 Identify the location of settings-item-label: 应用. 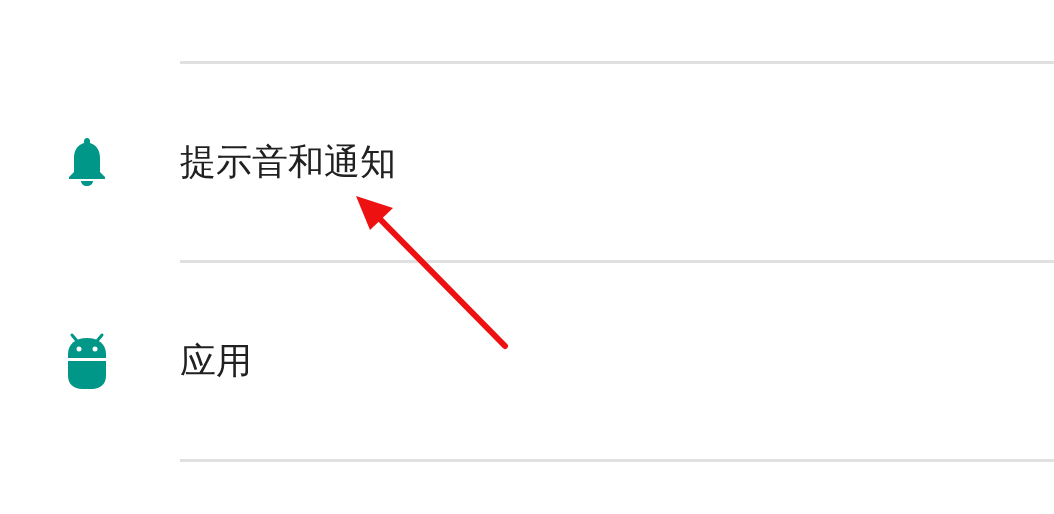
(216, 360).